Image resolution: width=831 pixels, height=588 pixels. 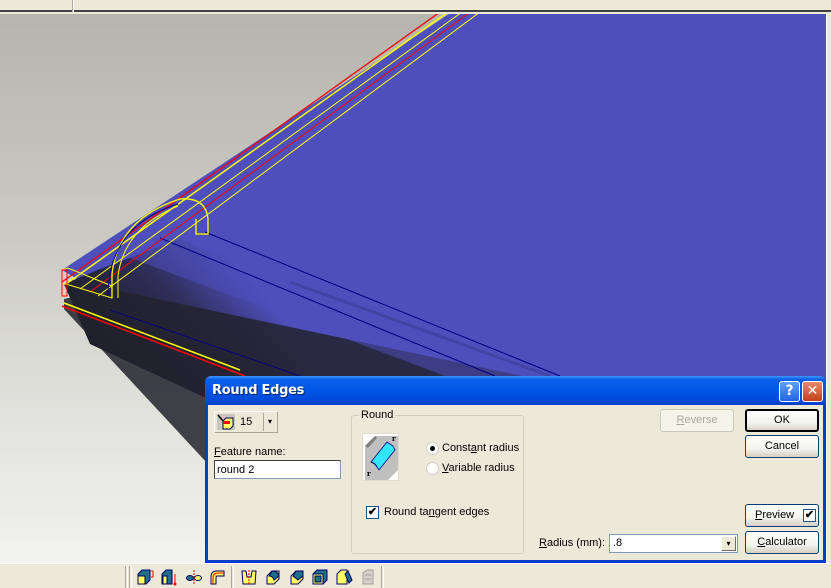 What do you see at coordinates (728, 543) in the screenshot?
I see `radius-dropdown-arrow: ▾` at bounding box center [728, 543].